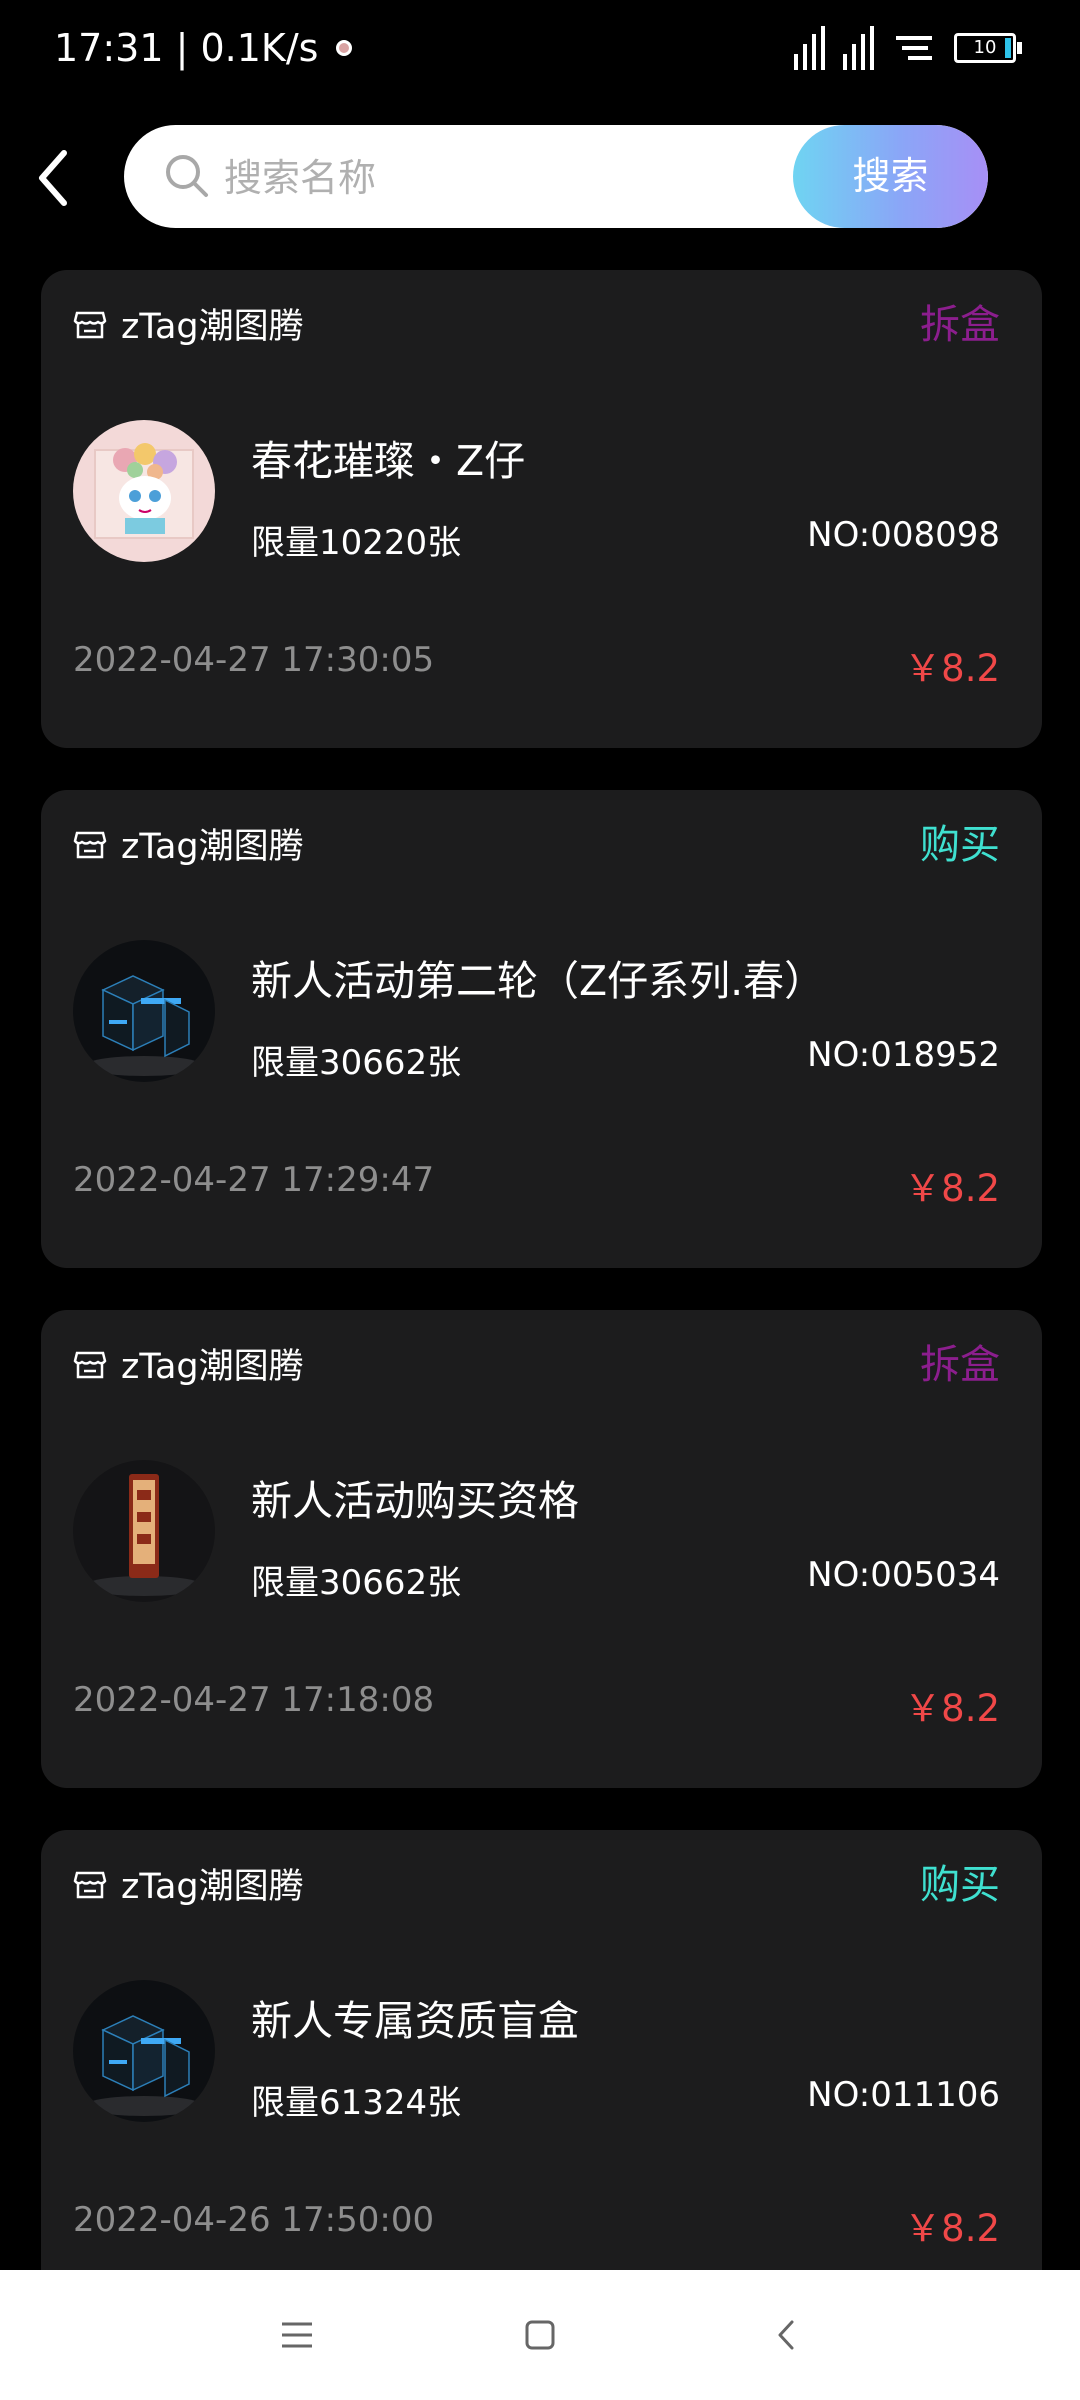 The image size is (1080, 2400). I want to click on status-left: 17:31 | 0.1K/s, so click(203, 48).